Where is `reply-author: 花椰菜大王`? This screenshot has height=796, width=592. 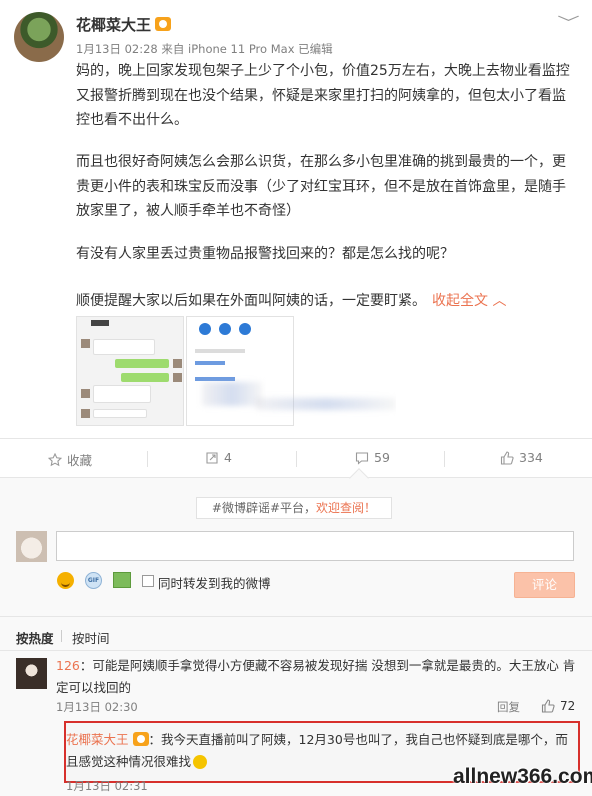
reply-author: 花椰菜大王 is located at coordinates (97, 739).